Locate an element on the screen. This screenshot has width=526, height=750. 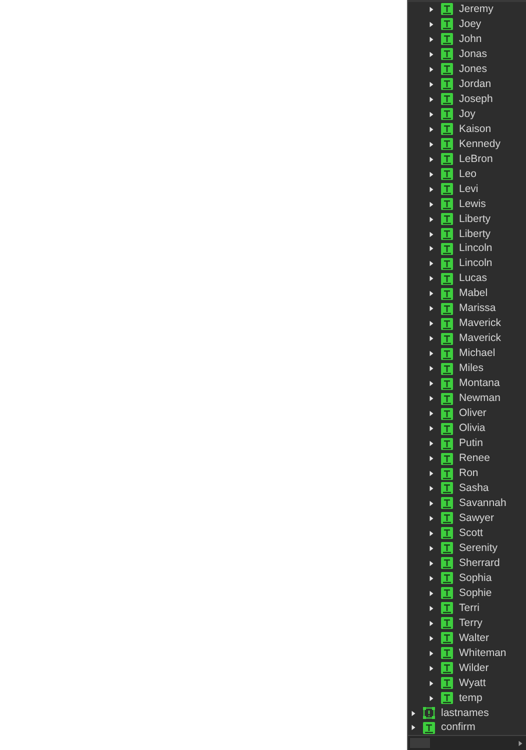
tree-item: Joy is located at coordinates (467, 114).